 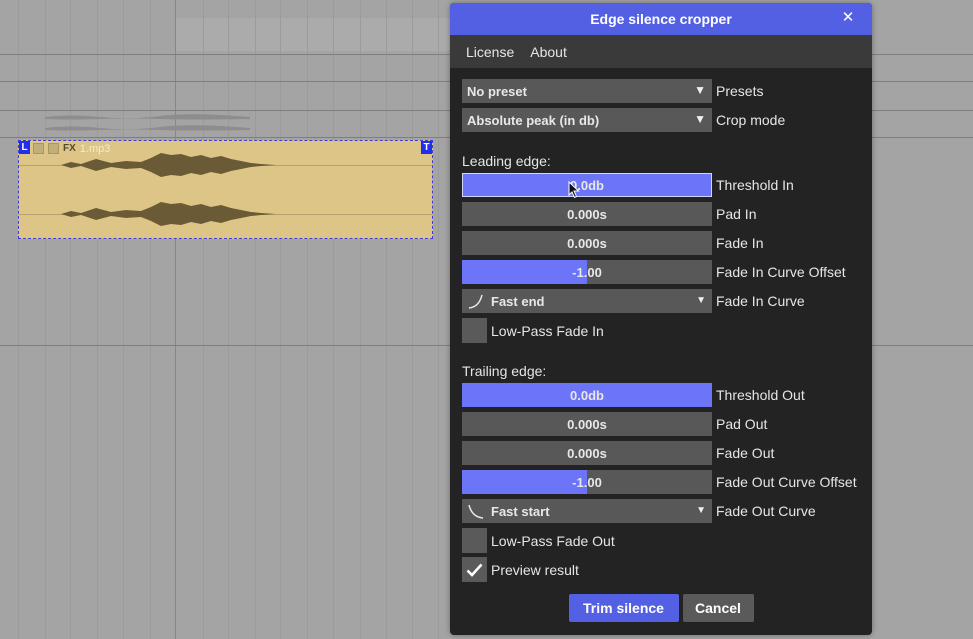 What do you see at coordinates (147, 122) in the screenshot?
I see `ghost-waveform` at bounding box center [147, 122].